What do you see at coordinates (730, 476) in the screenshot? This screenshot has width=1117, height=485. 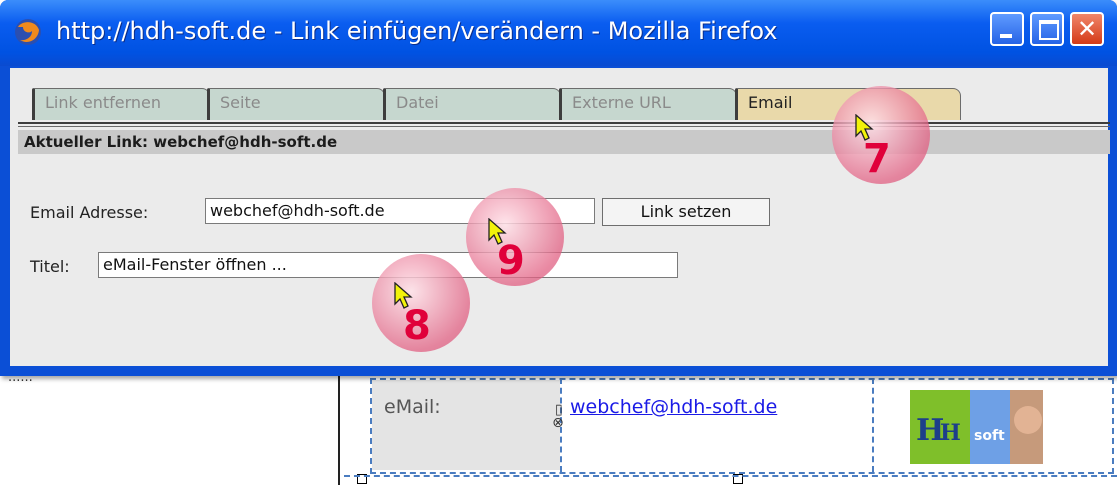 I see `table-bottom-border` at bounding box center [730, 476].